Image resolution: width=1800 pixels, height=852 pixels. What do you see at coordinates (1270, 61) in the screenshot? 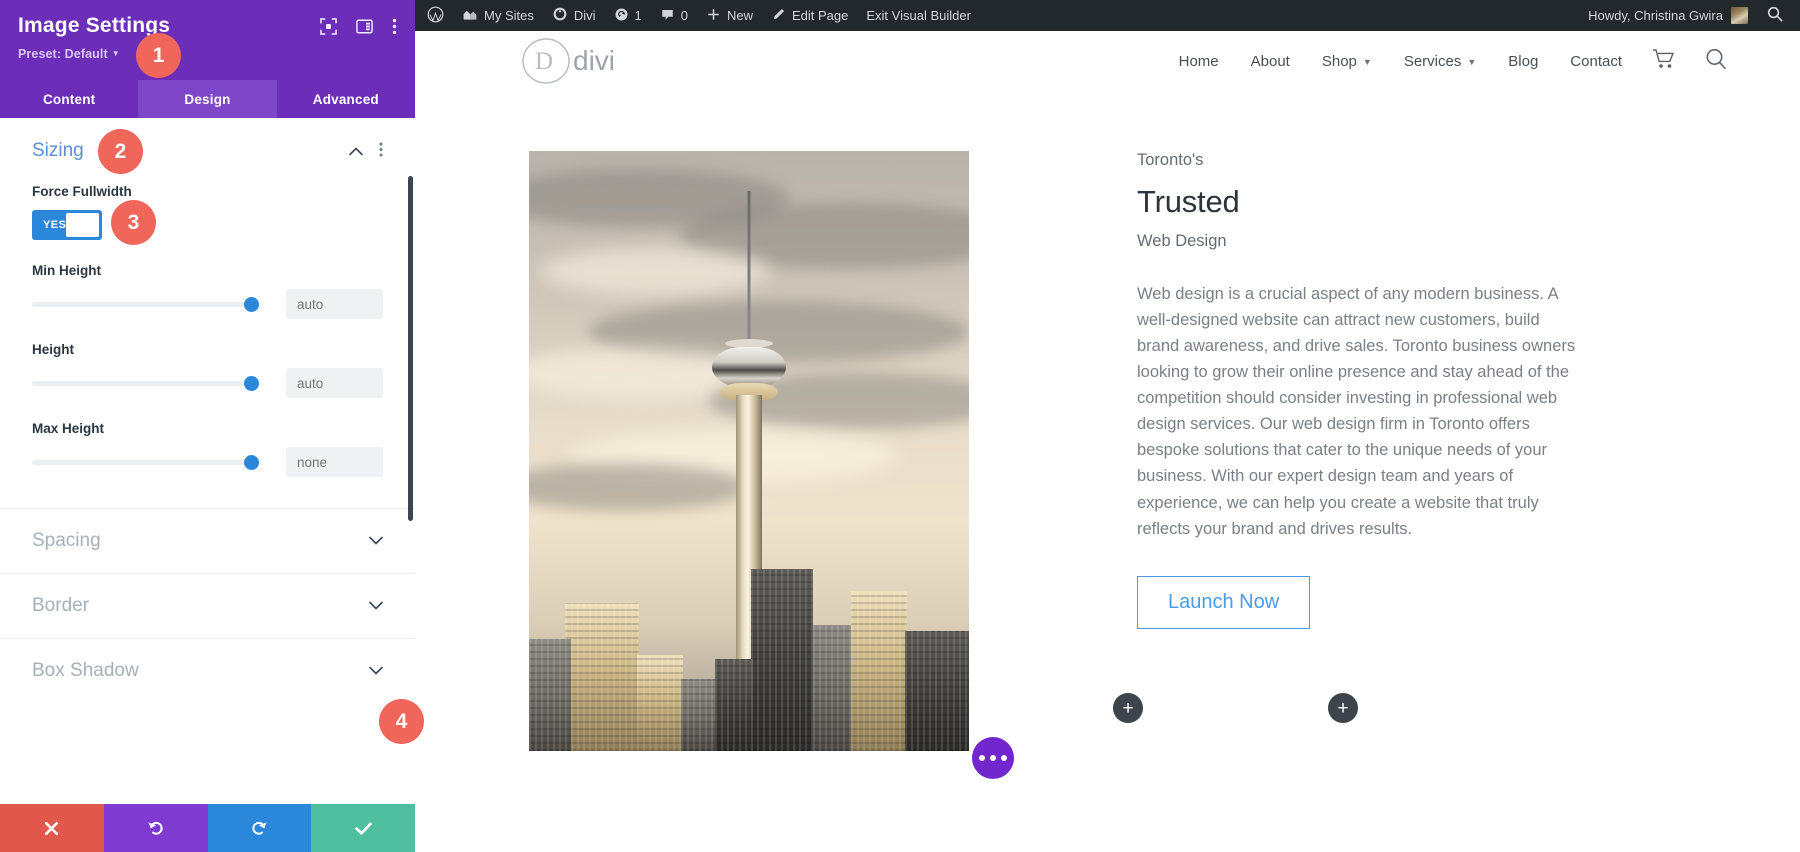
I see `nav-item-about: About` at bounding box center [1270, 61].